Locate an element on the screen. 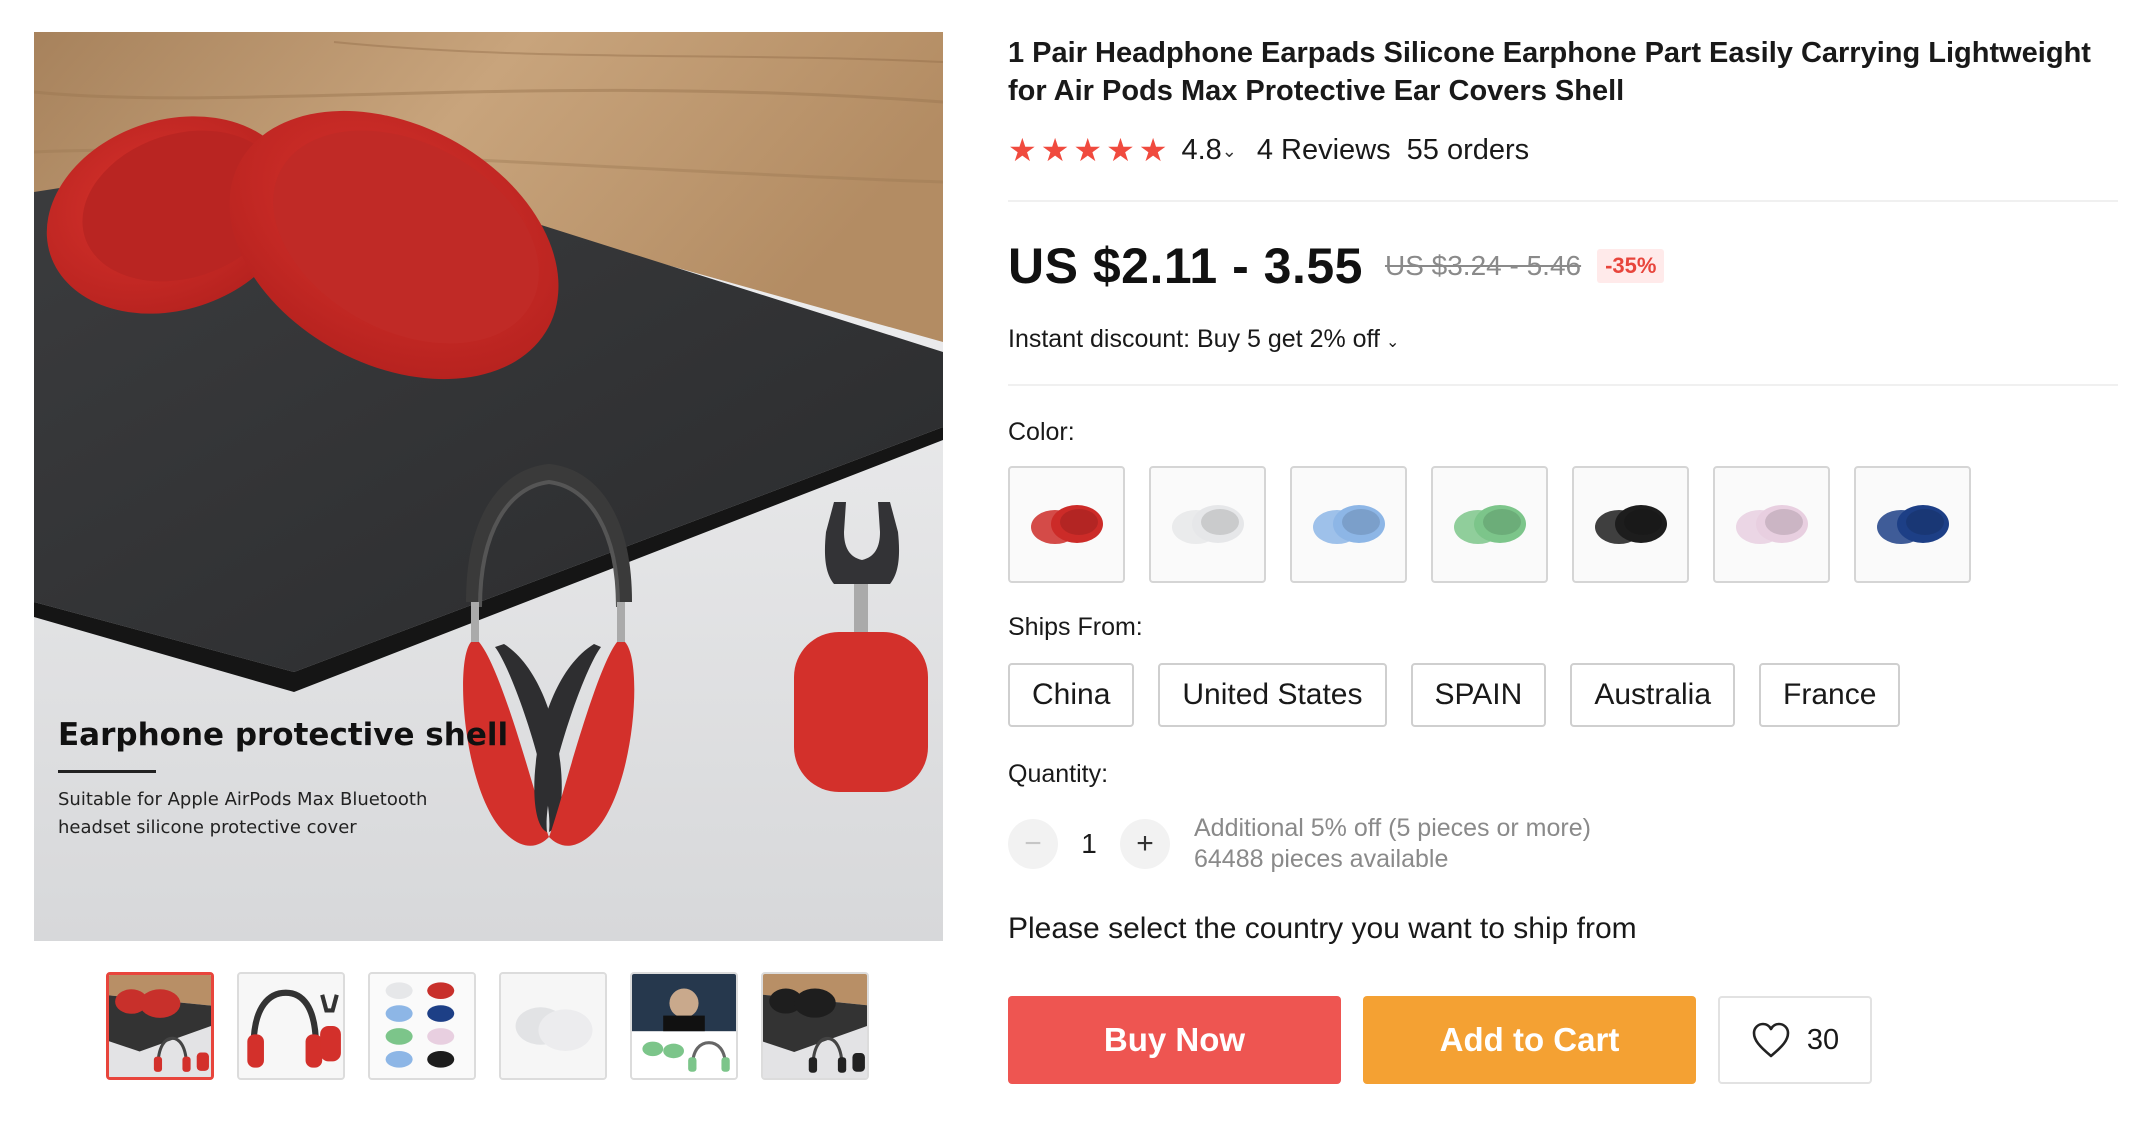 The image size is (2146, 1134). price-row: US $2.11 - 3.55 US $3.24 - 5.46 -35% is located at coordinates (1336, 266).